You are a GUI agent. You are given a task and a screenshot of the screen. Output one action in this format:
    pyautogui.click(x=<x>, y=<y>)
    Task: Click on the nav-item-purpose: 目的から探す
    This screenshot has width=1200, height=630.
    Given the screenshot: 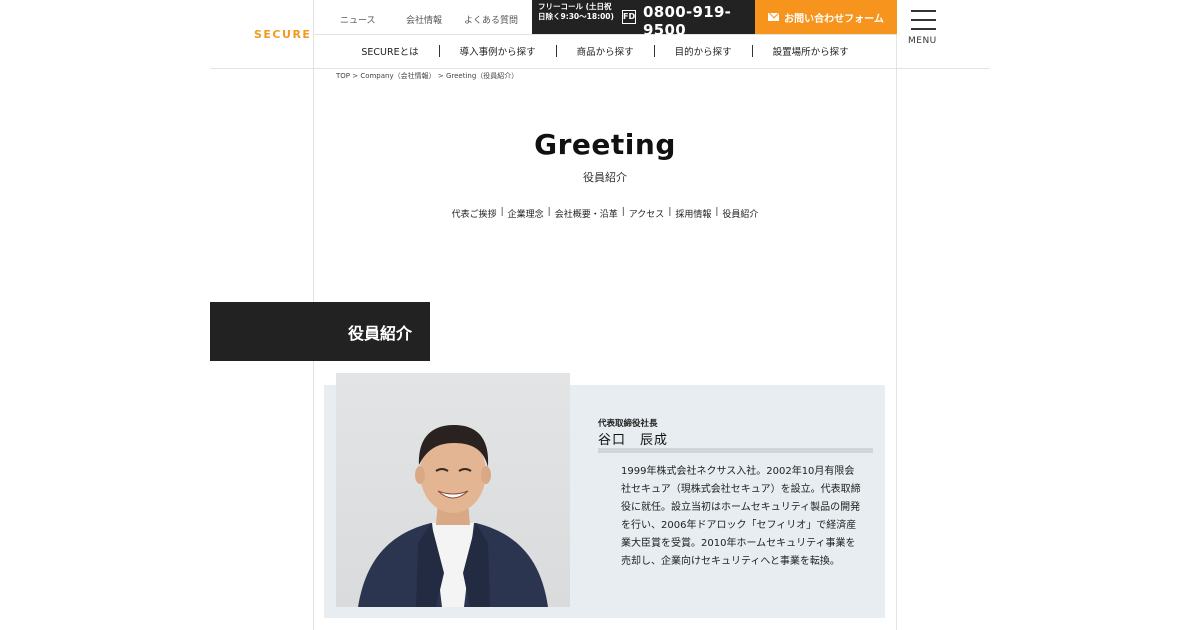 What is the action you would take?
    pyautogui.click(x=703, y=51)
    